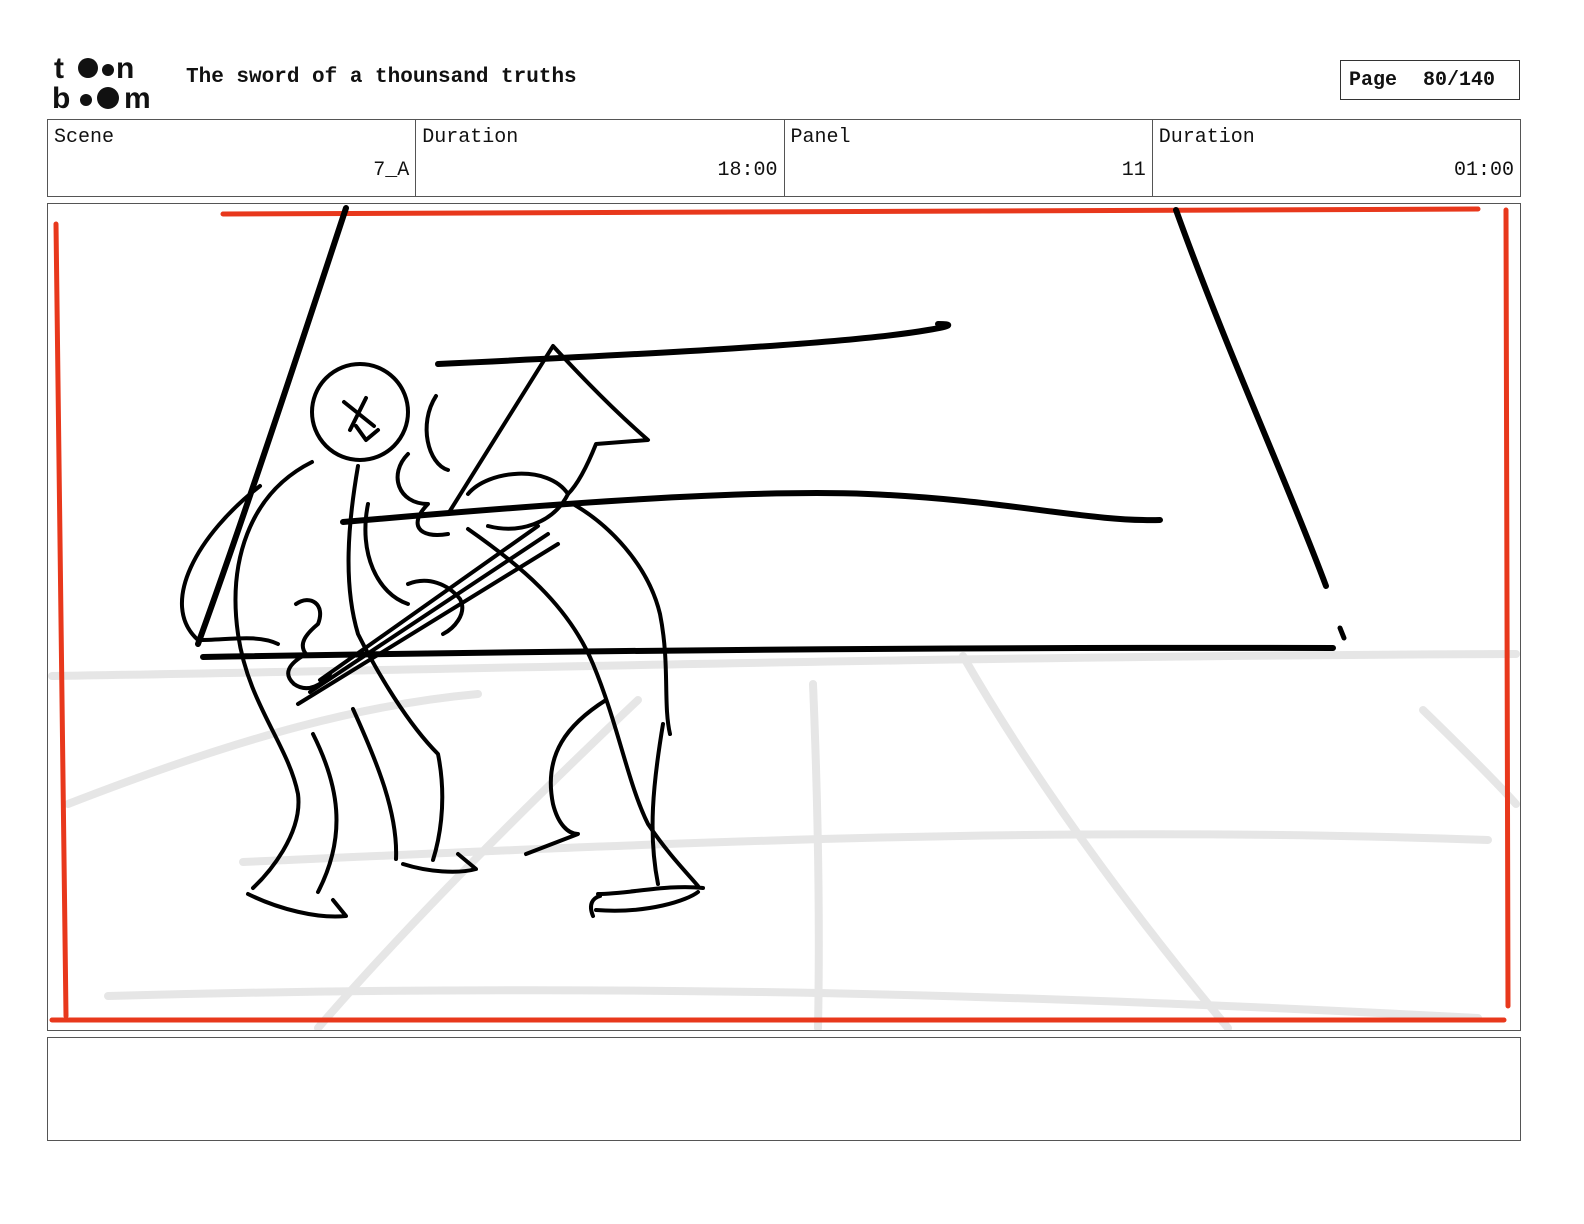 This screenshot has width=1584, height=1224. I want to click on panel-duration-label: Duration, so click(1206, 137).